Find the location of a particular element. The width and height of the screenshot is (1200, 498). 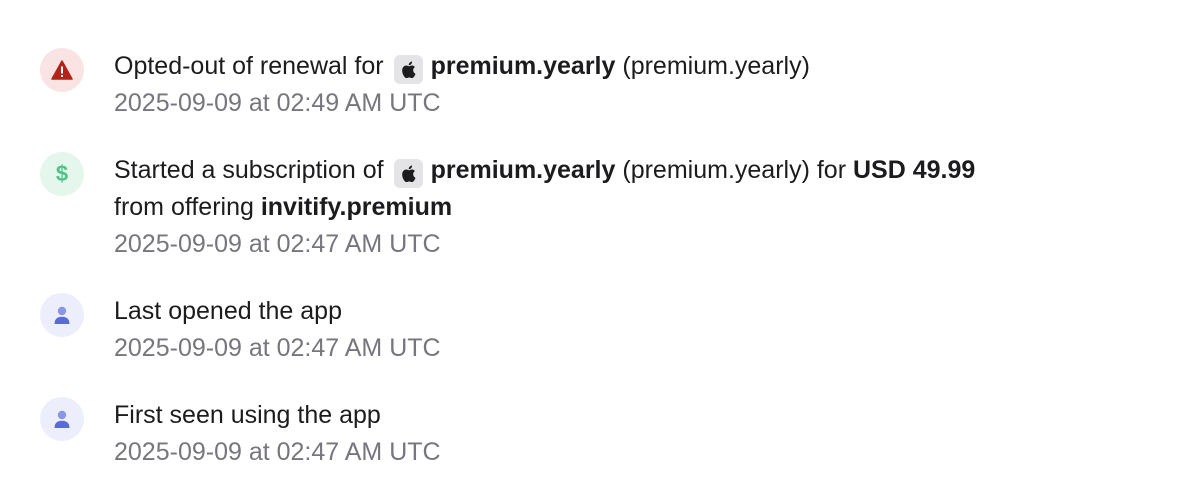

event-offering: from offering invitify.premium is located at coordinates (637, 207).